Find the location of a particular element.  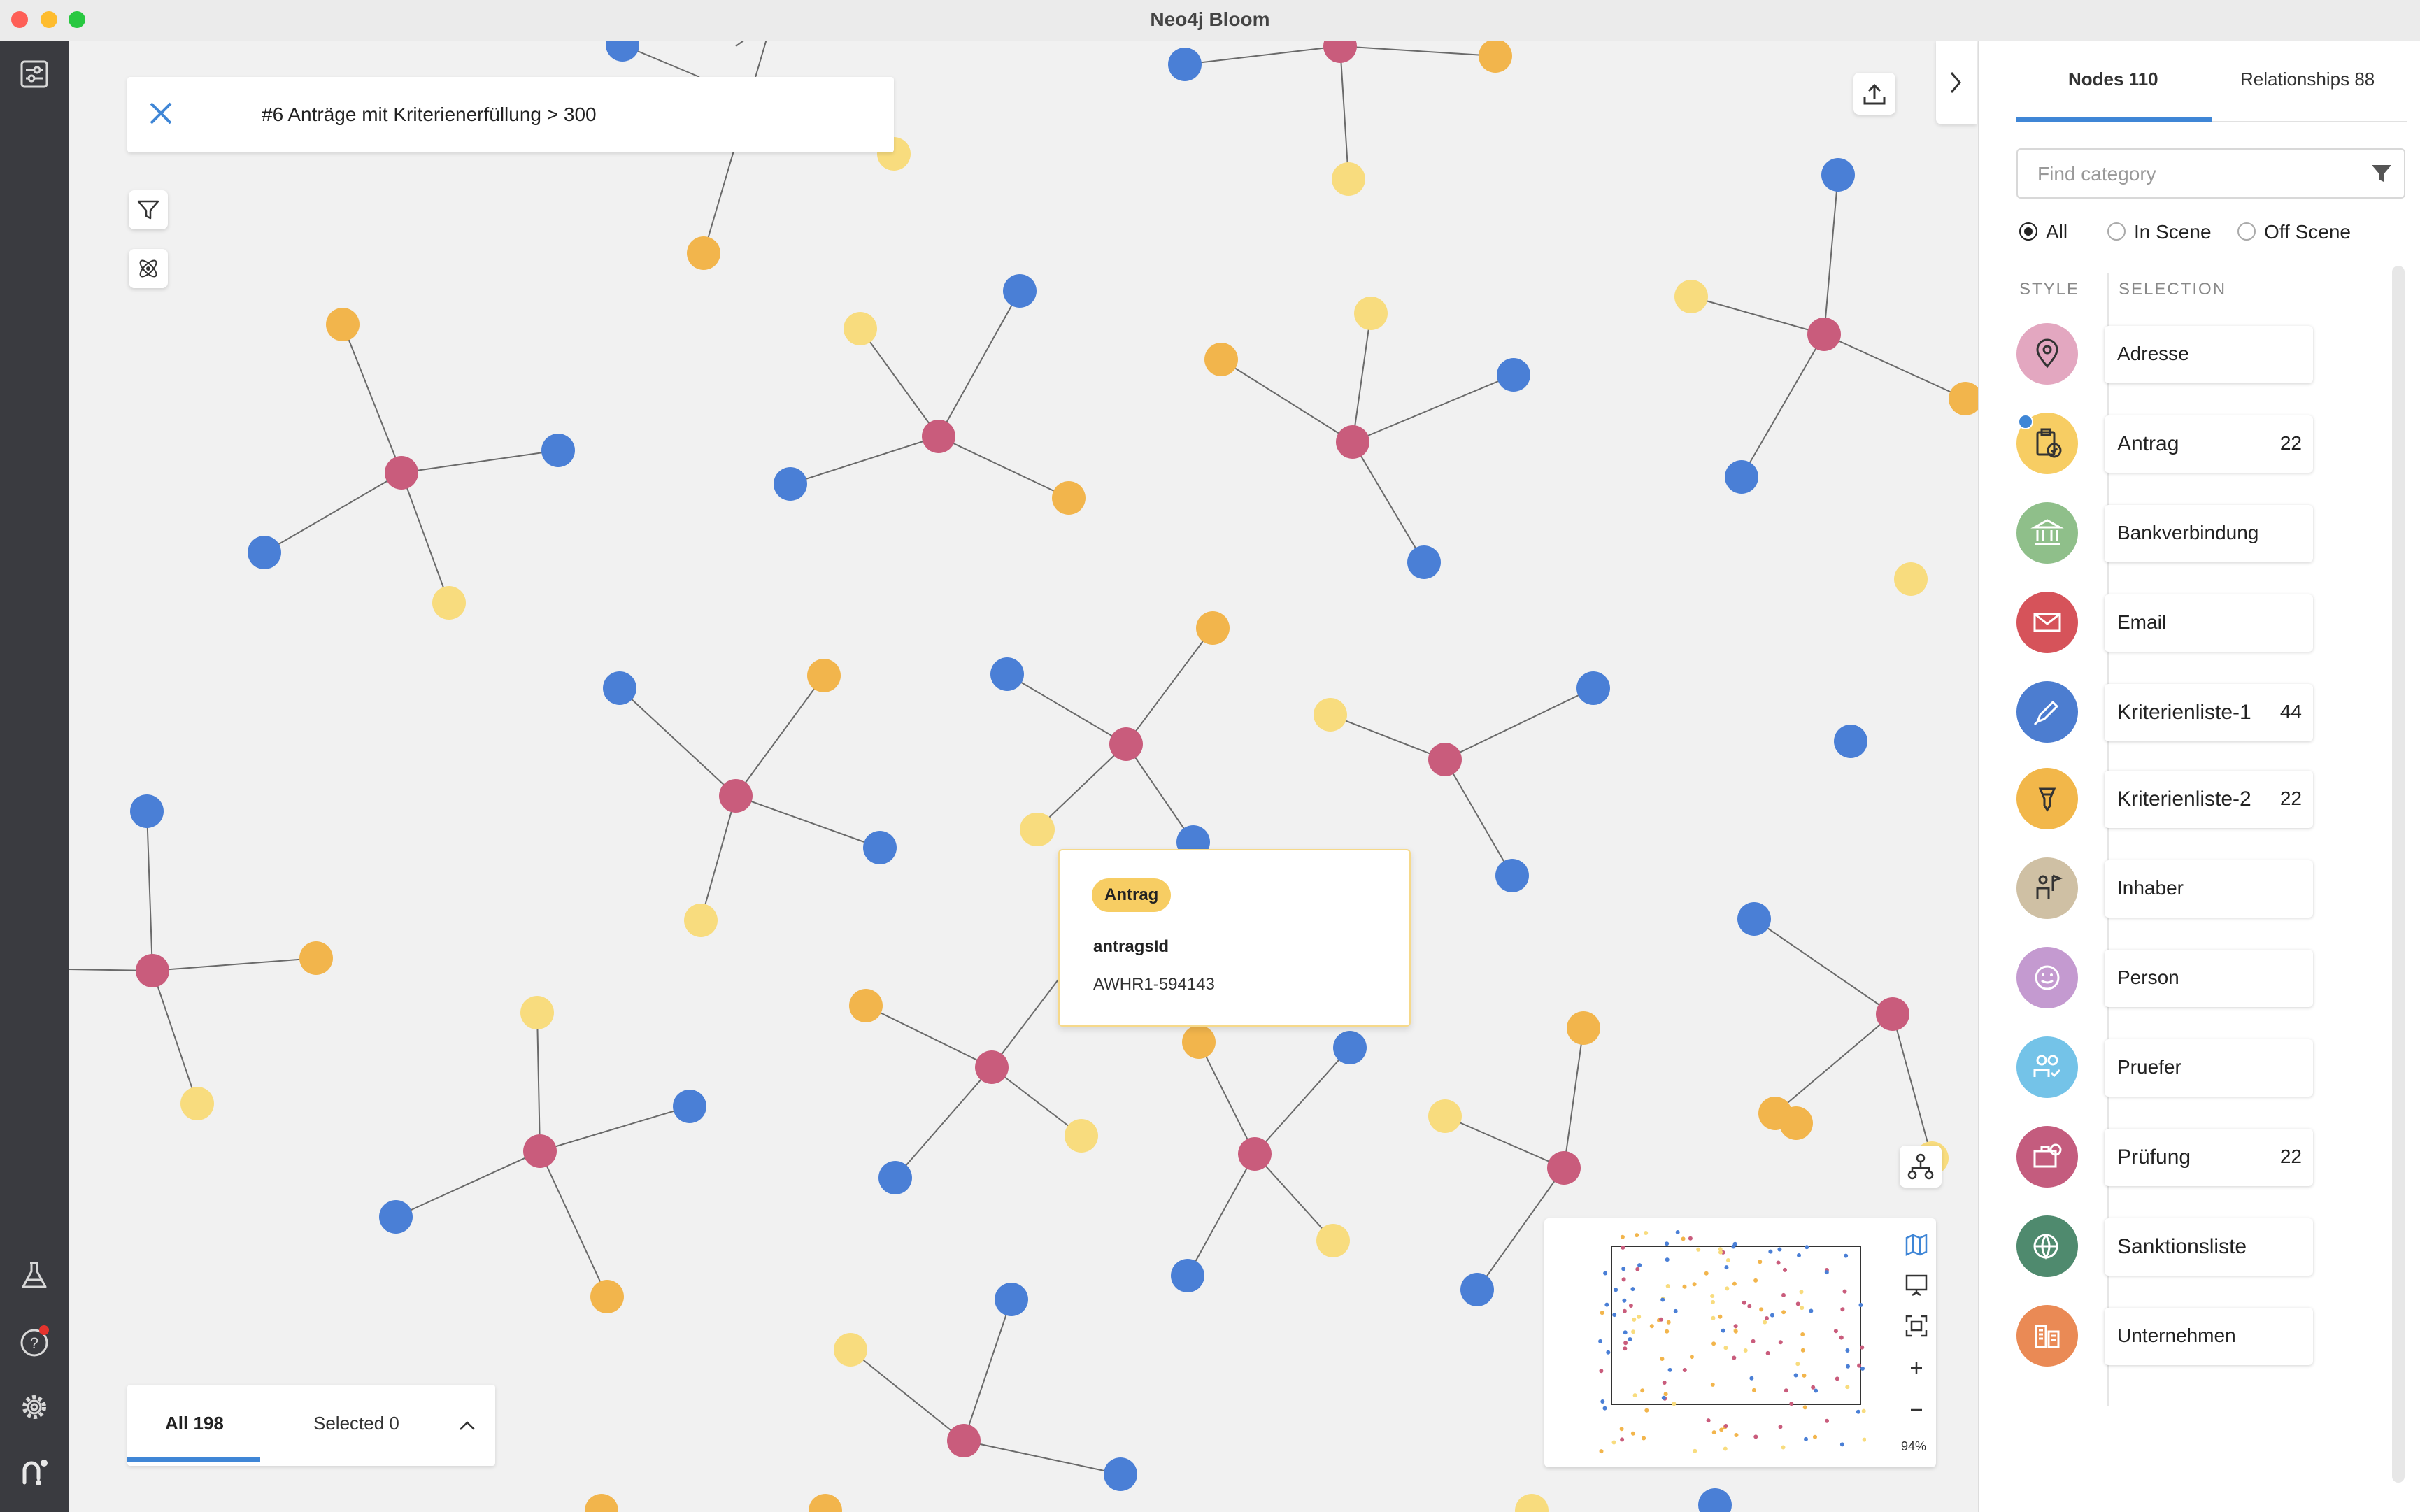

globe-building-icon is located at coordinates (2047, 1246).